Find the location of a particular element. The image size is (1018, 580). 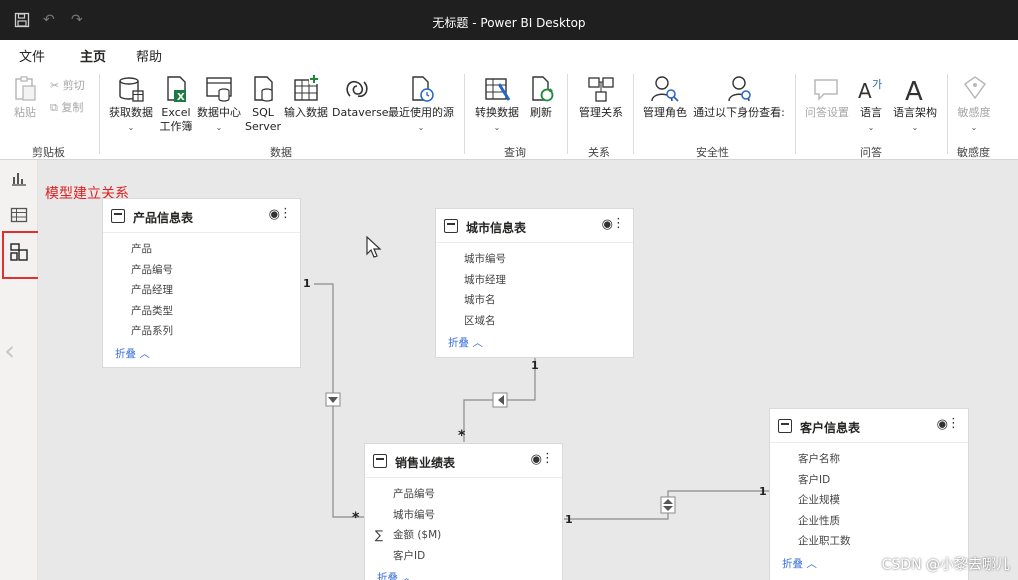

enter-data-icon is located at coordinates (306, 89).